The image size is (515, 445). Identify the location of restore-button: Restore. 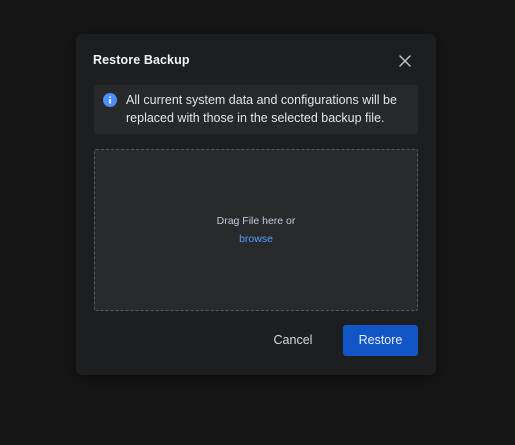
(380, 340).